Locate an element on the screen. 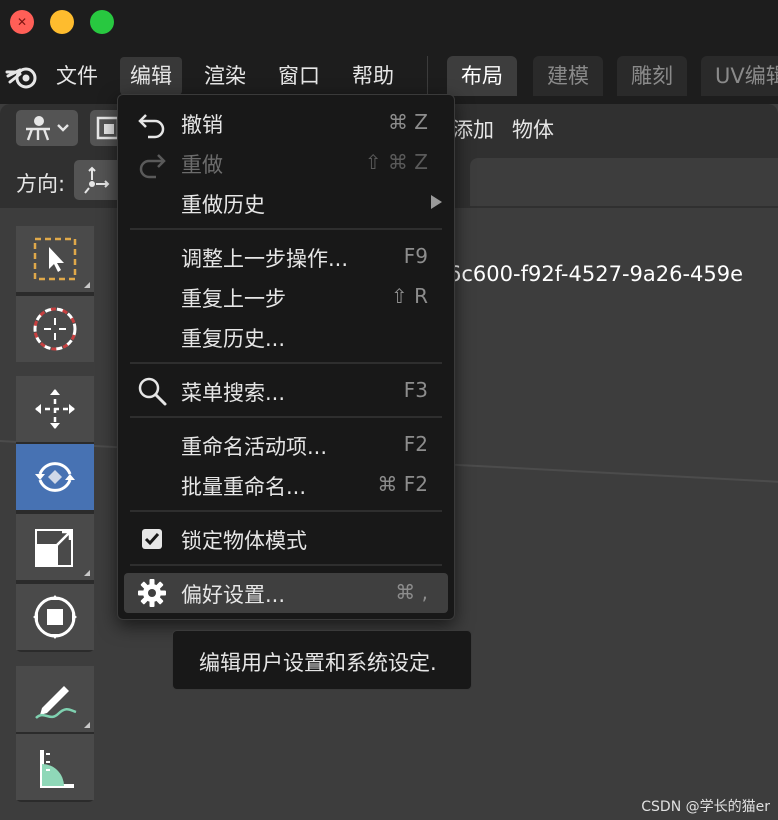 The height and width of the screenshot is (820, 778). move-tool-icon is located at coordinates (55, 409).